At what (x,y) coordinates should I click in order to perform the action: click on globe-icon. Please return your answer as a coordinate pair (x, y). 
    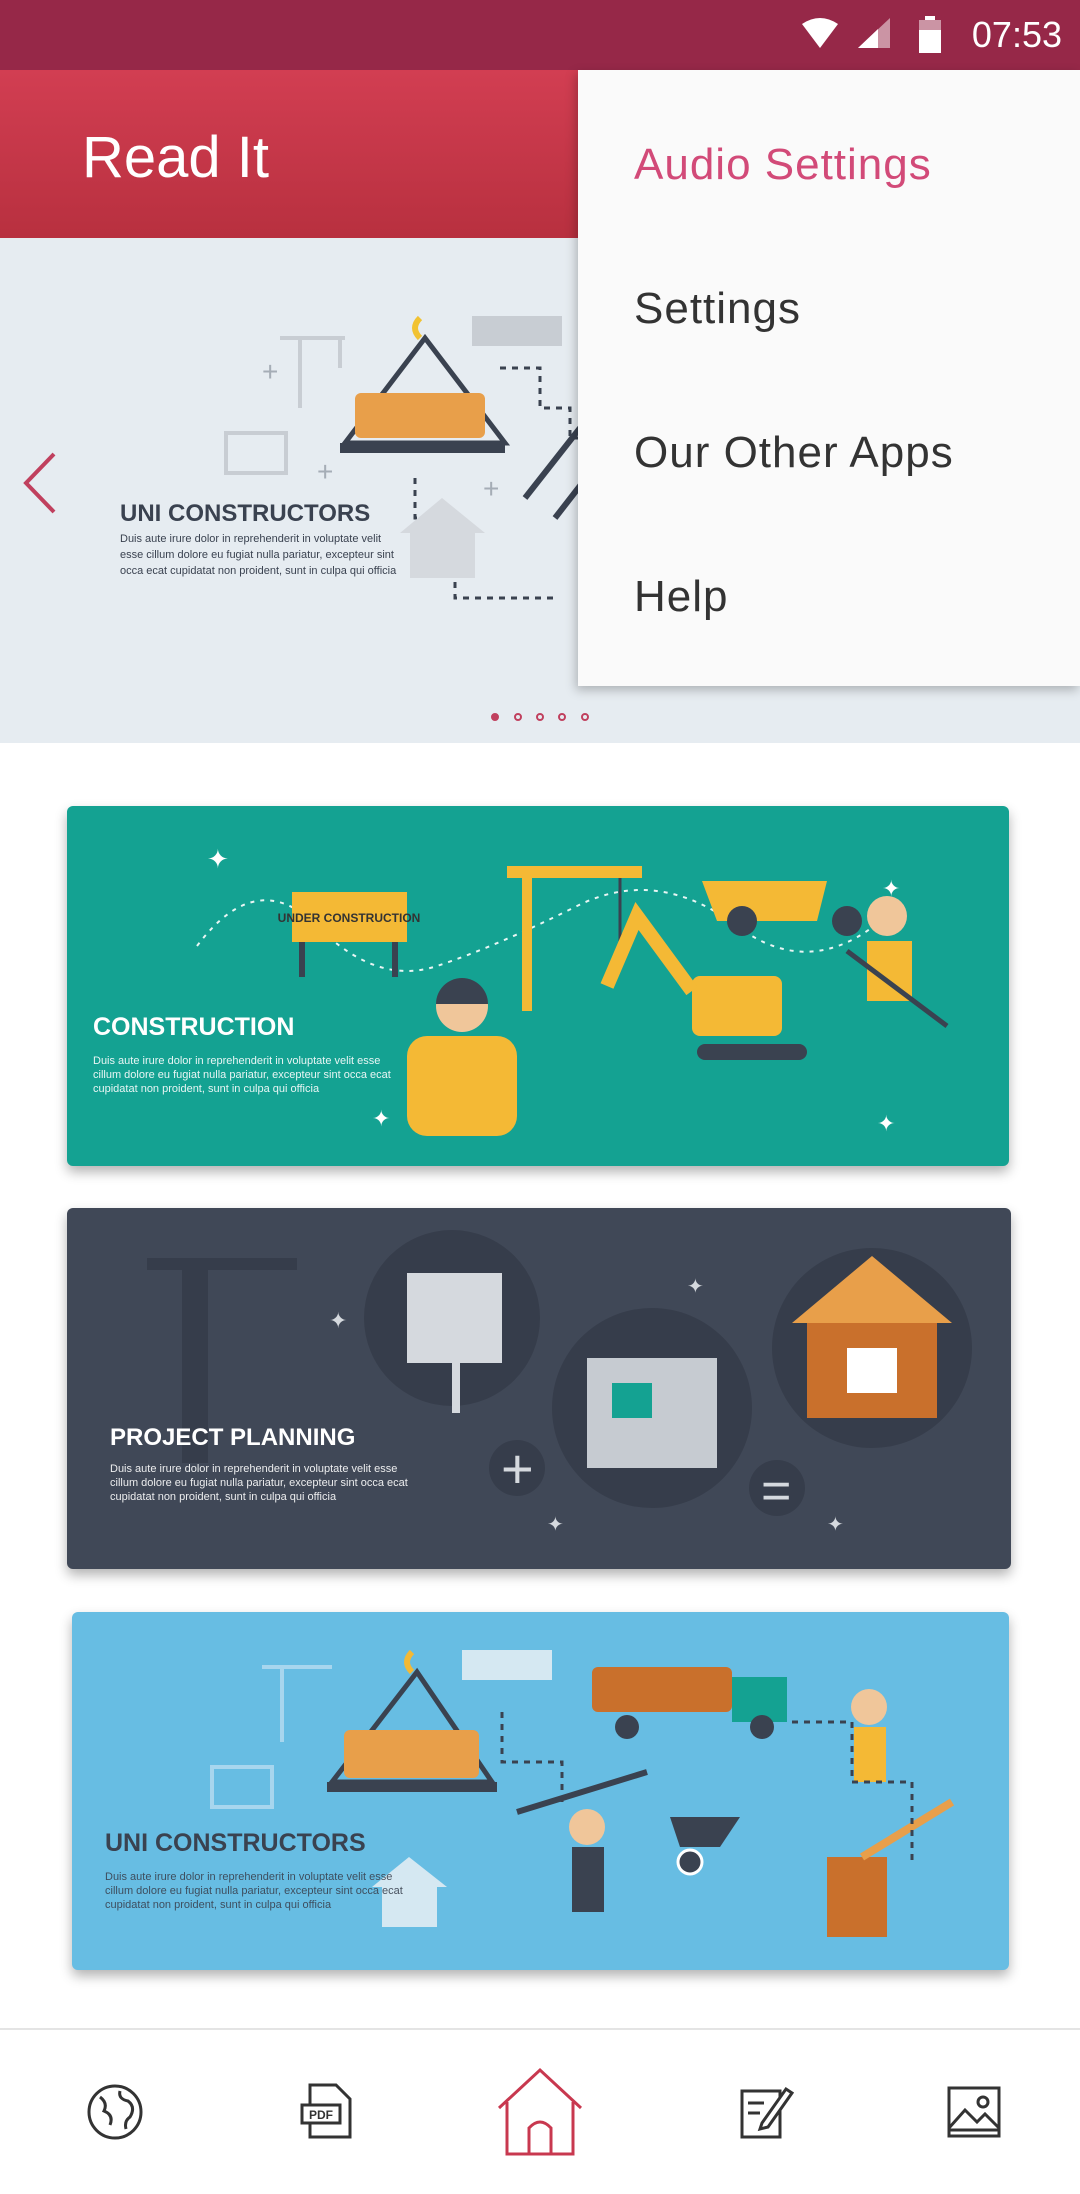
    Looking at the image, I should click on (115, 2112).